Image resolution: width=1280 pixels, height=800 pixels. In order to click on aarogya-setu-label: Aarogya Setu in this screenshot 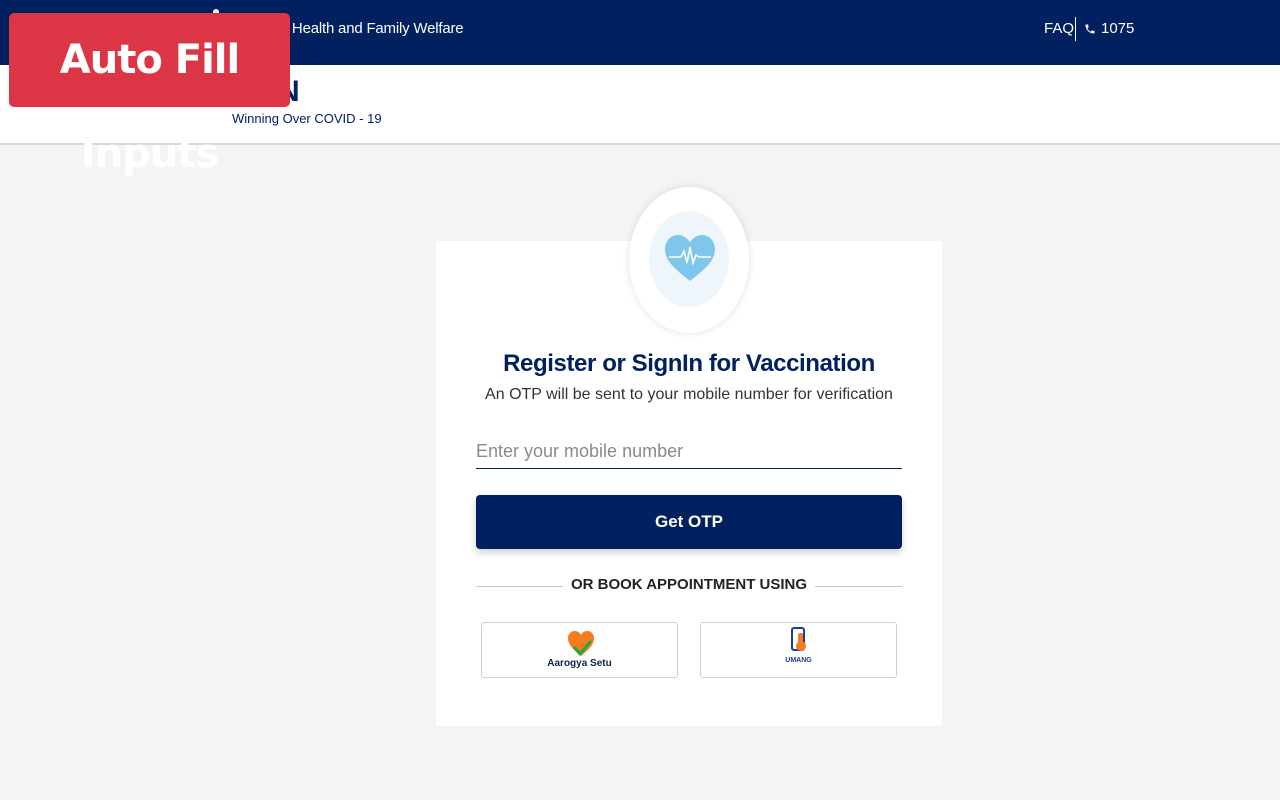, I will do `click(579, 663)`.